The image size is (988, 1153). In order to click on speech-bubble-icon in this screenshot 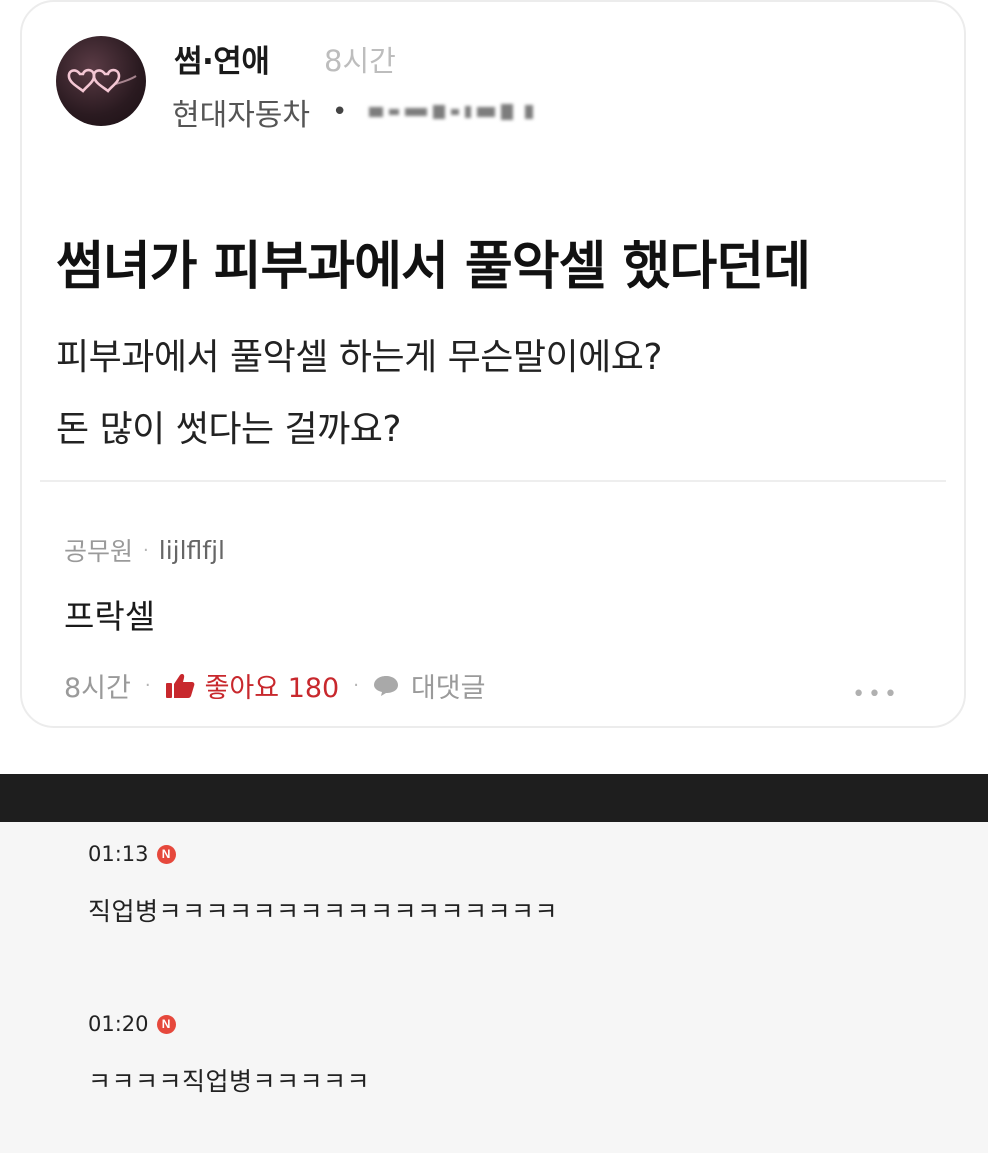, I will do `click(385, 685)`.